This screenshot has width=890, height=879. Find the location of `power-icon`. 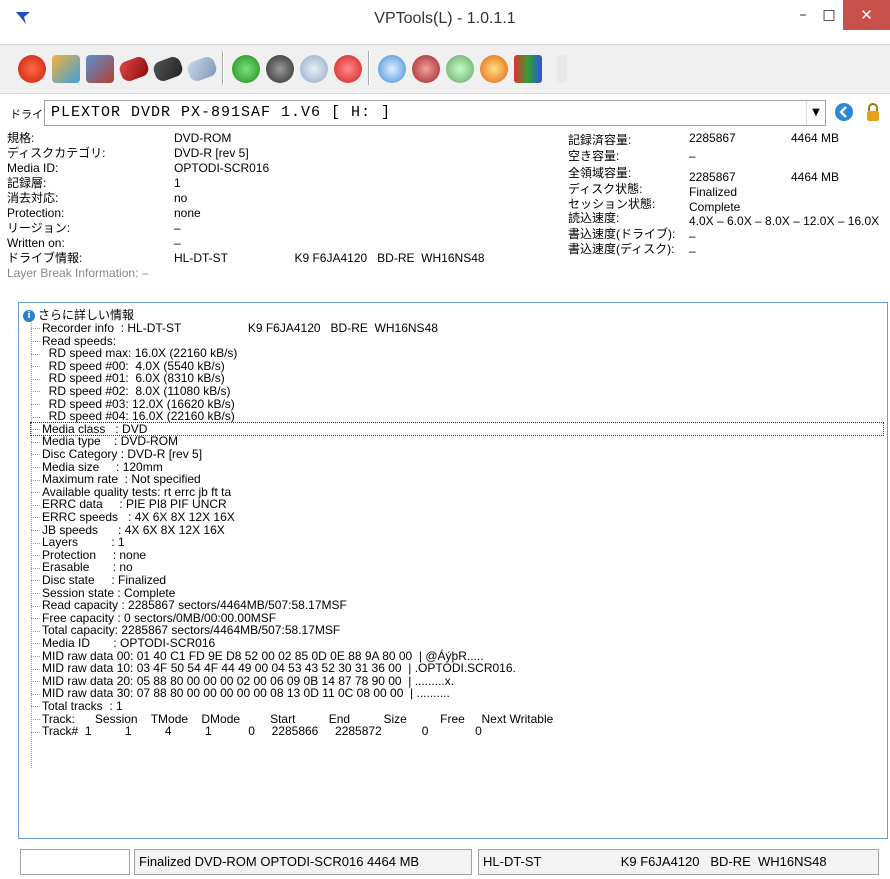

power-icon is located at coordinates (32, 69).